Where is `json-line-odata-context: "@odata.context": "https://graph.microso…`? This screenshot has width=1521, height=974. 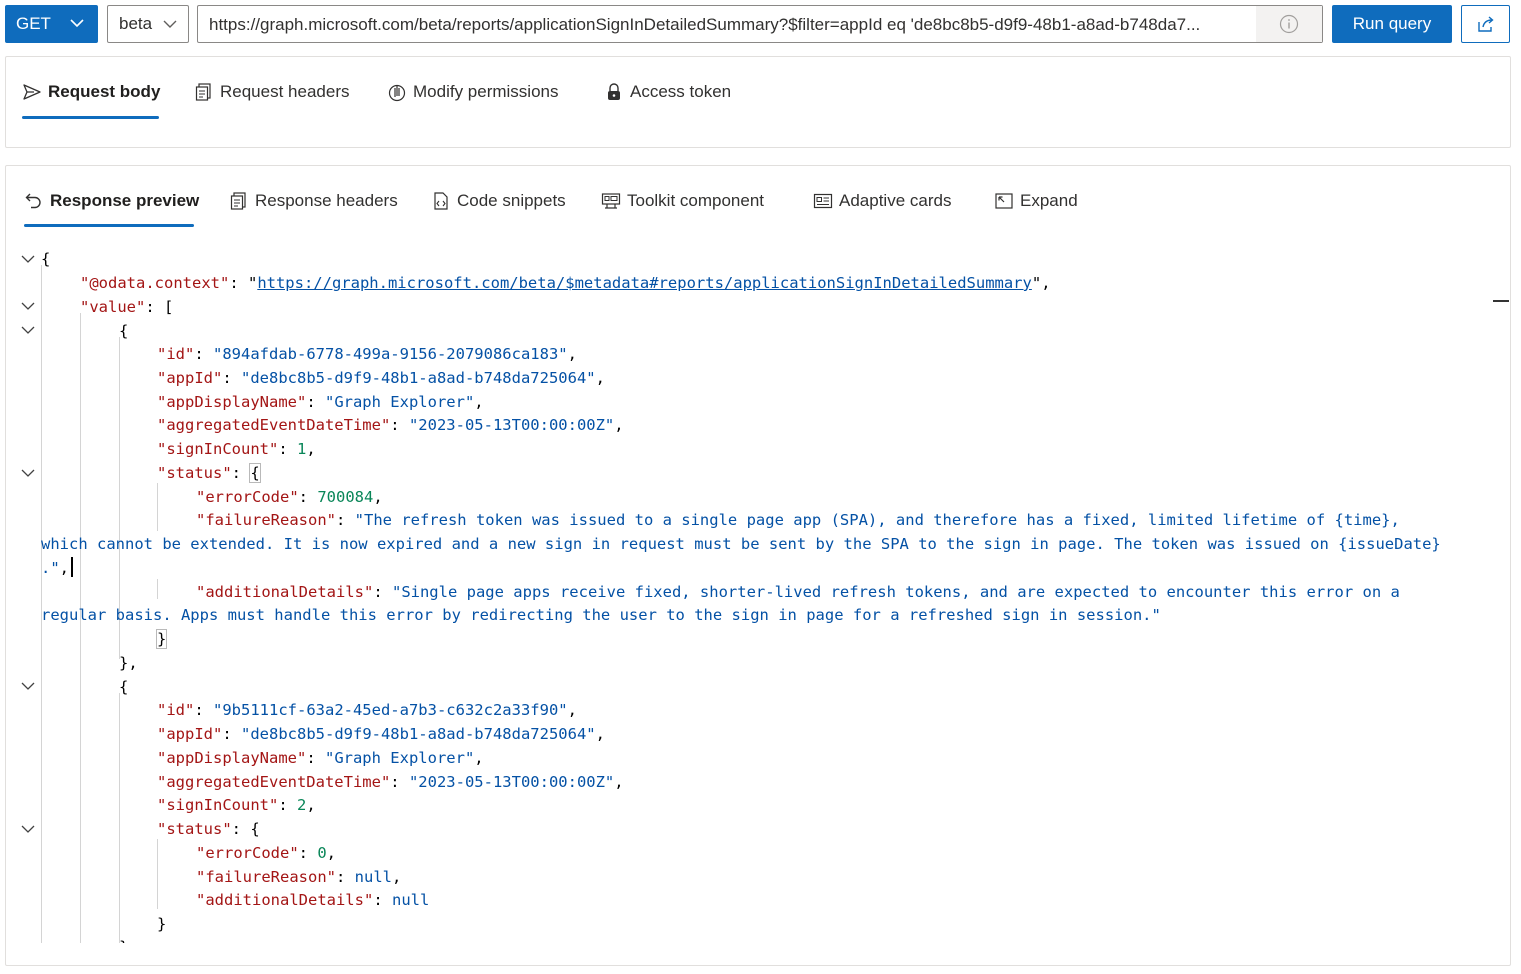 json-line-odata-context: "@odata.context": "https://graph.microso… is located at coordinates (565, 283).